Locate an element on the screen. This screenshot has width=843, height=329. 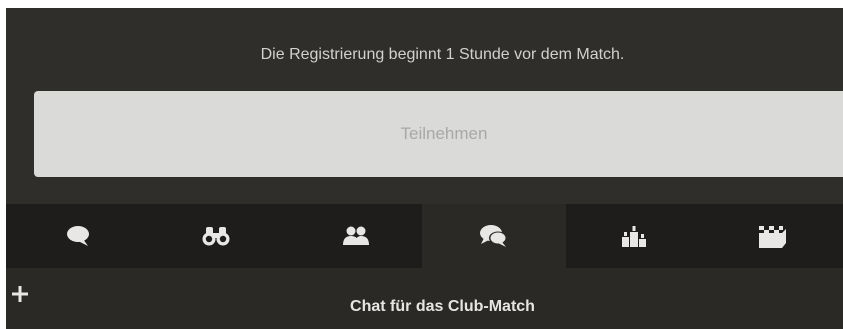
users-icon is located at coordinates (356, 235).